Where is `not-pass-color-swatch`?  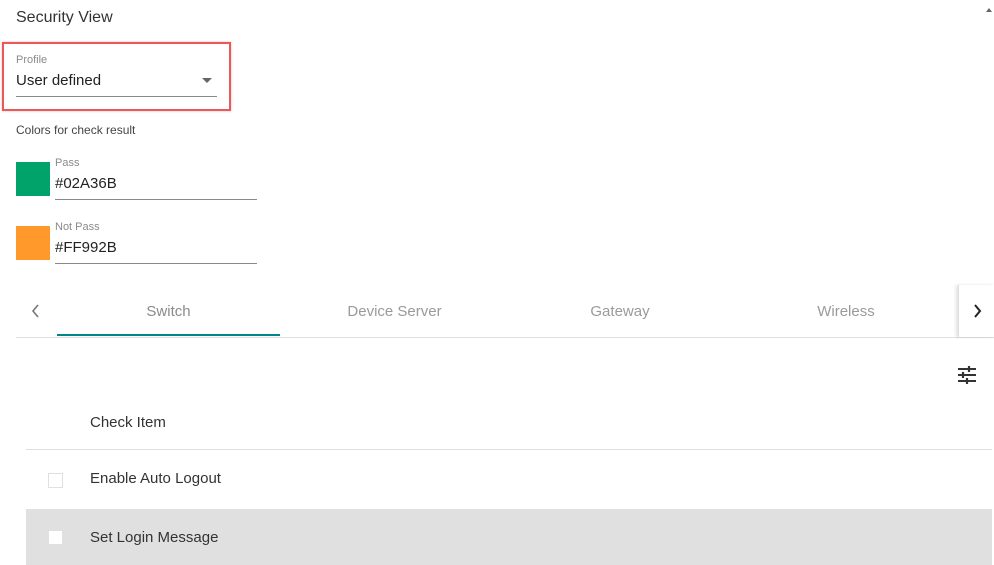
not-pass-color-swatch is located at coordinates (33, 243).